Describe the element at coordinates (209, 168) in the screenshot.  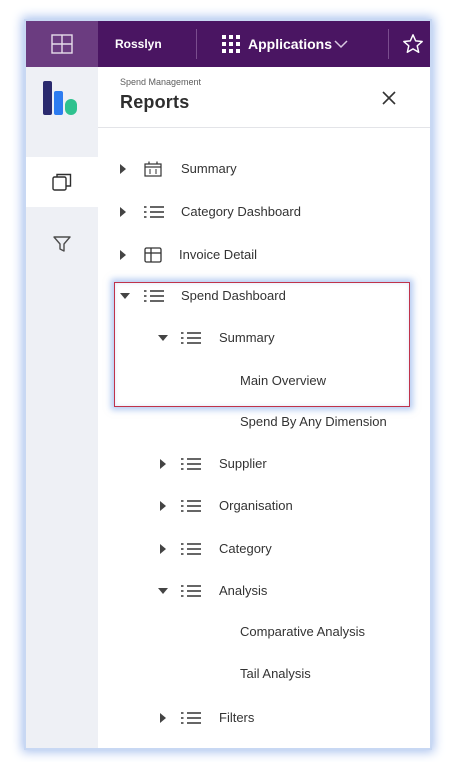
I see `tree-node-label: Summary` at that location.